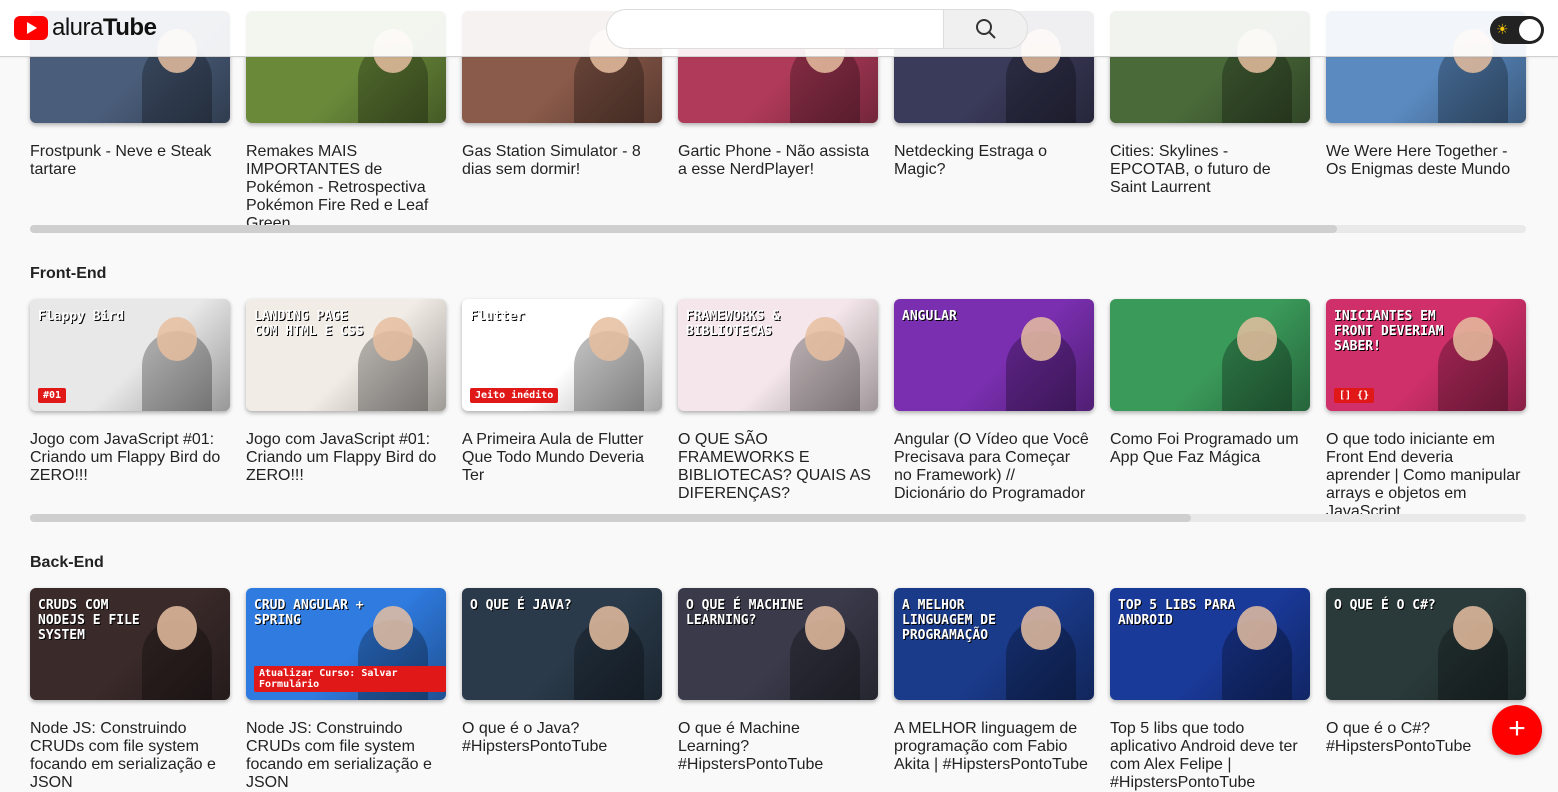 The width and height of the screenshot is (1558, 792). Describe the element at coordinates (67, 562) in the screenshot. I see `section-title: Back-End` at that location.